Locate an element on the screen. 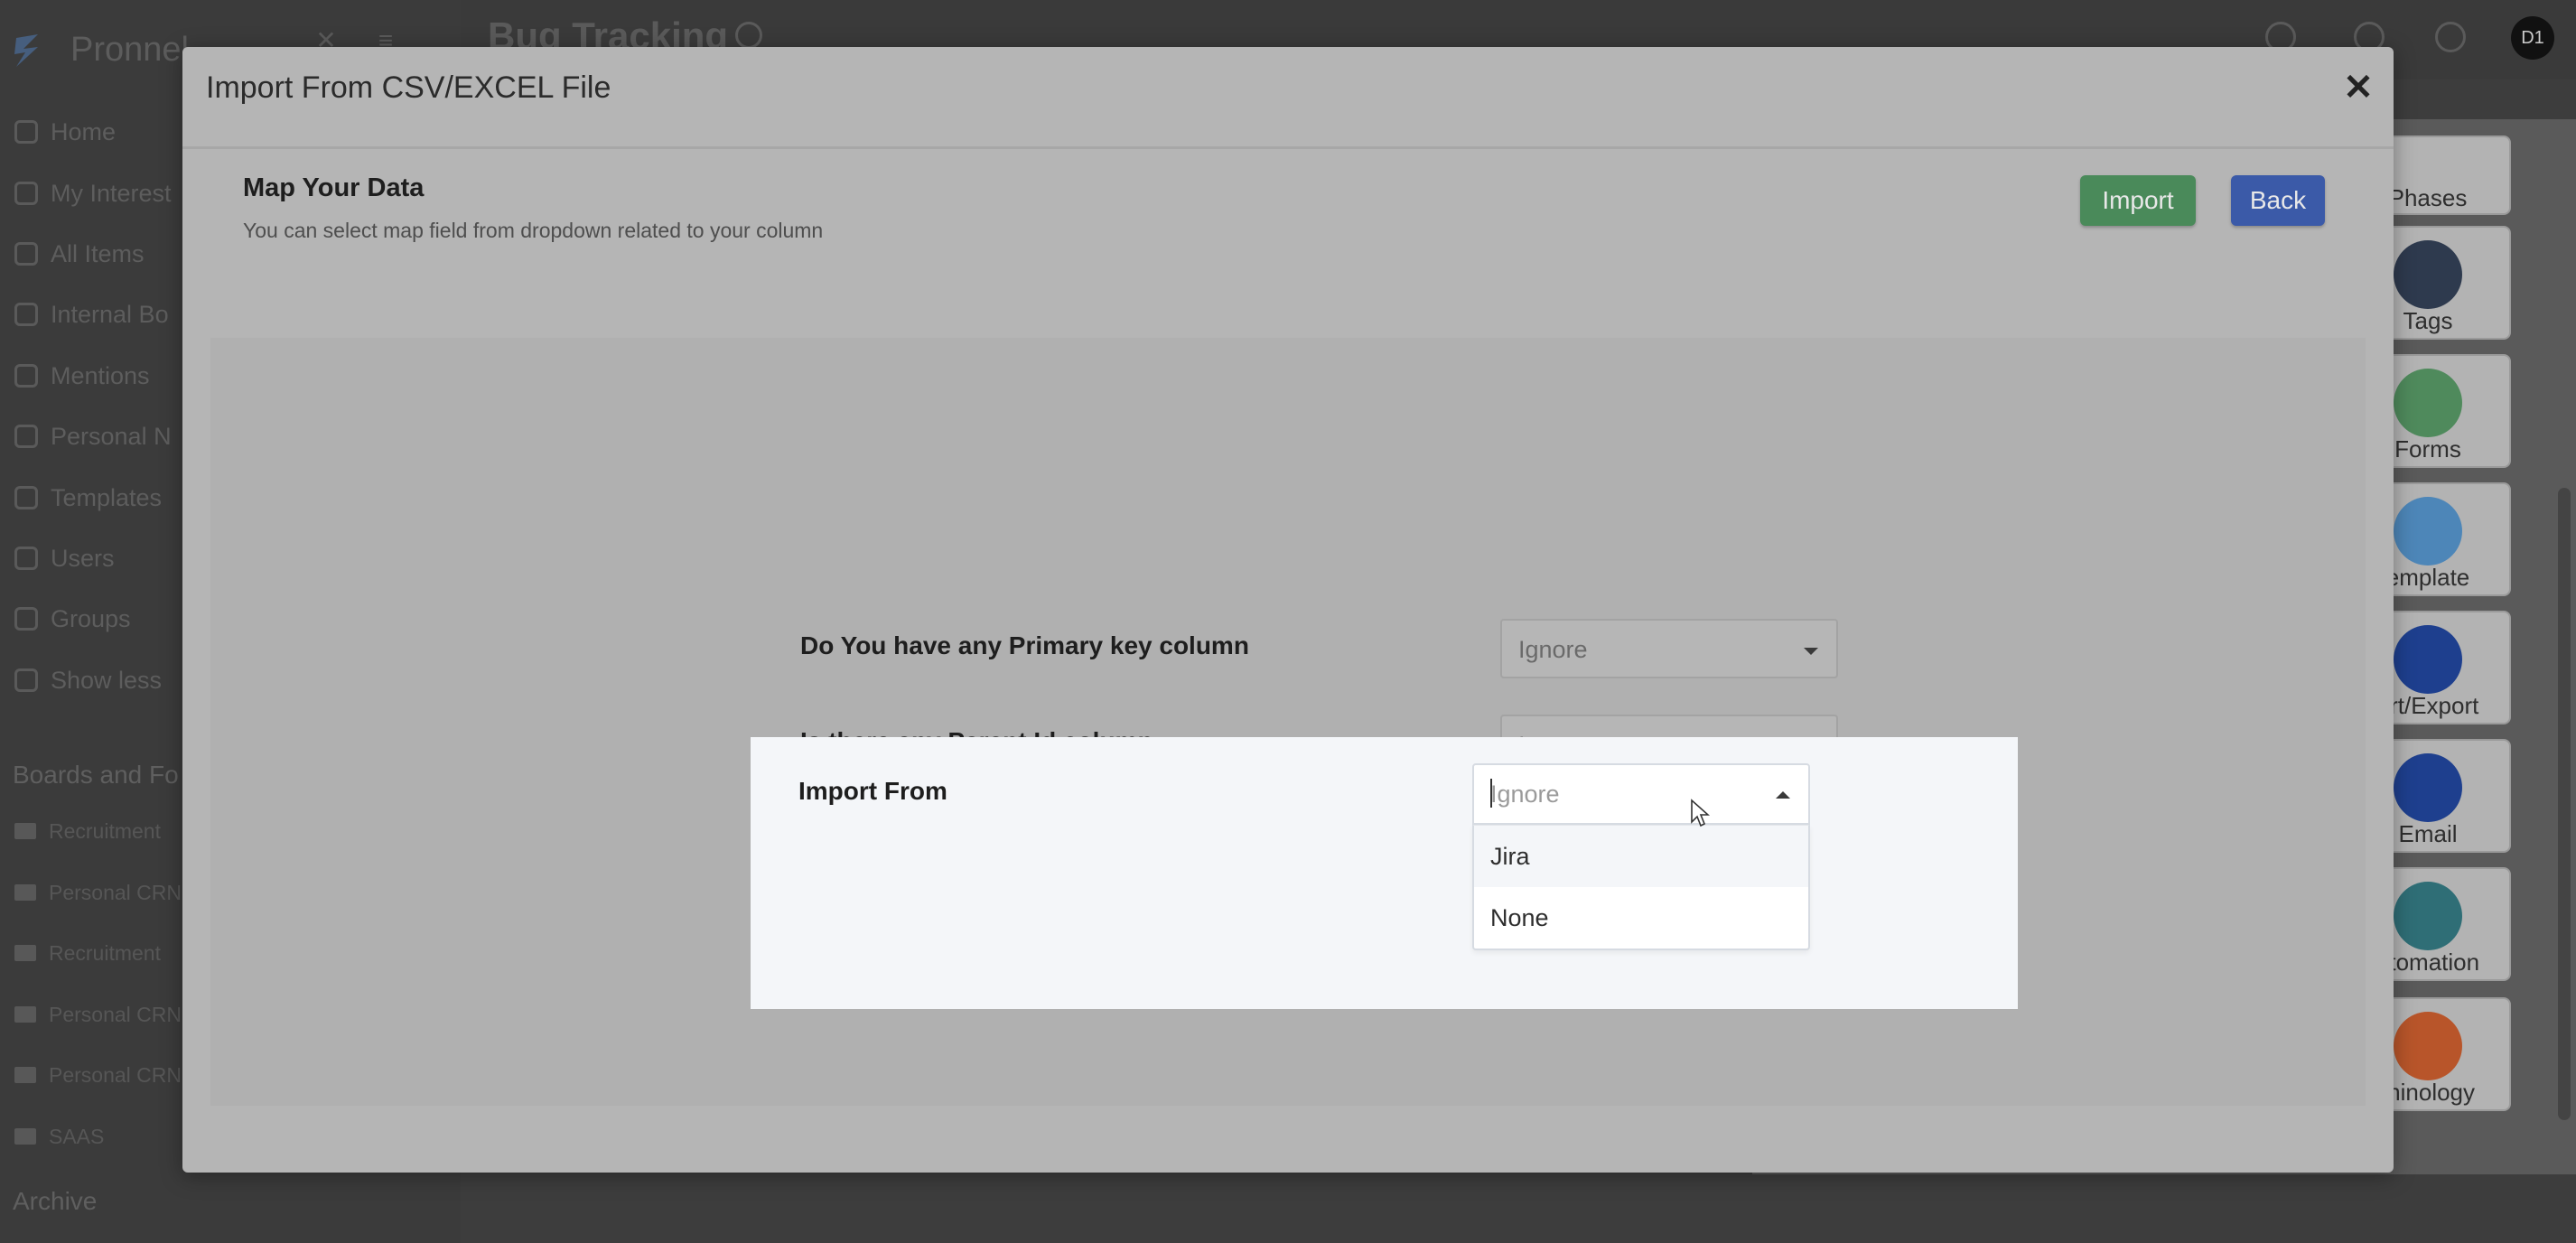 The width and height of the screenshot is (2576, 1243). groups-icon is located at coordinates (26, 619).